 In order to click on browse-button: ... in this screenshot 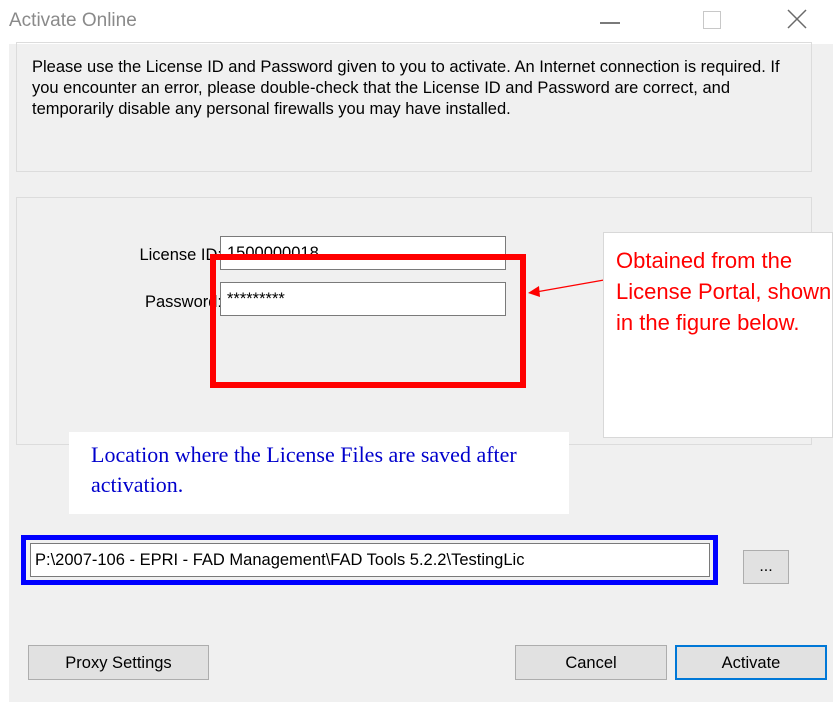, I will do `click(766, 567)`.